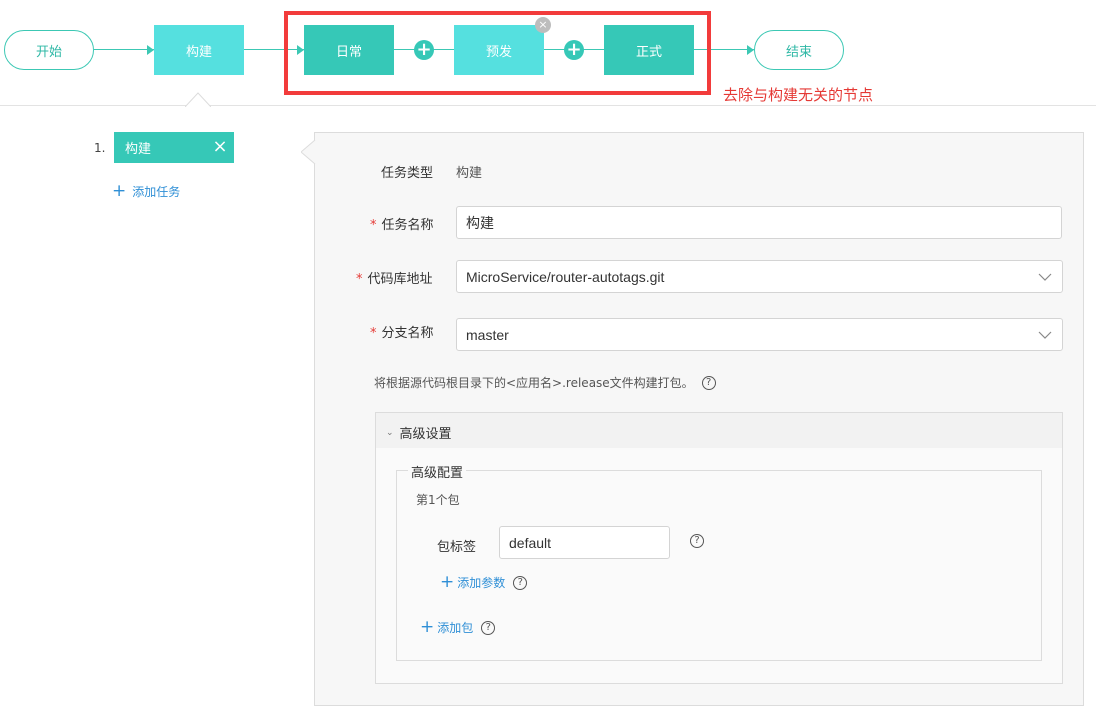 The width and height of the screenshot is (1096, 715). Describe the element at coordinates (402, 333) in the screenshot. I see `branch-label: * 分支名称` at that location.